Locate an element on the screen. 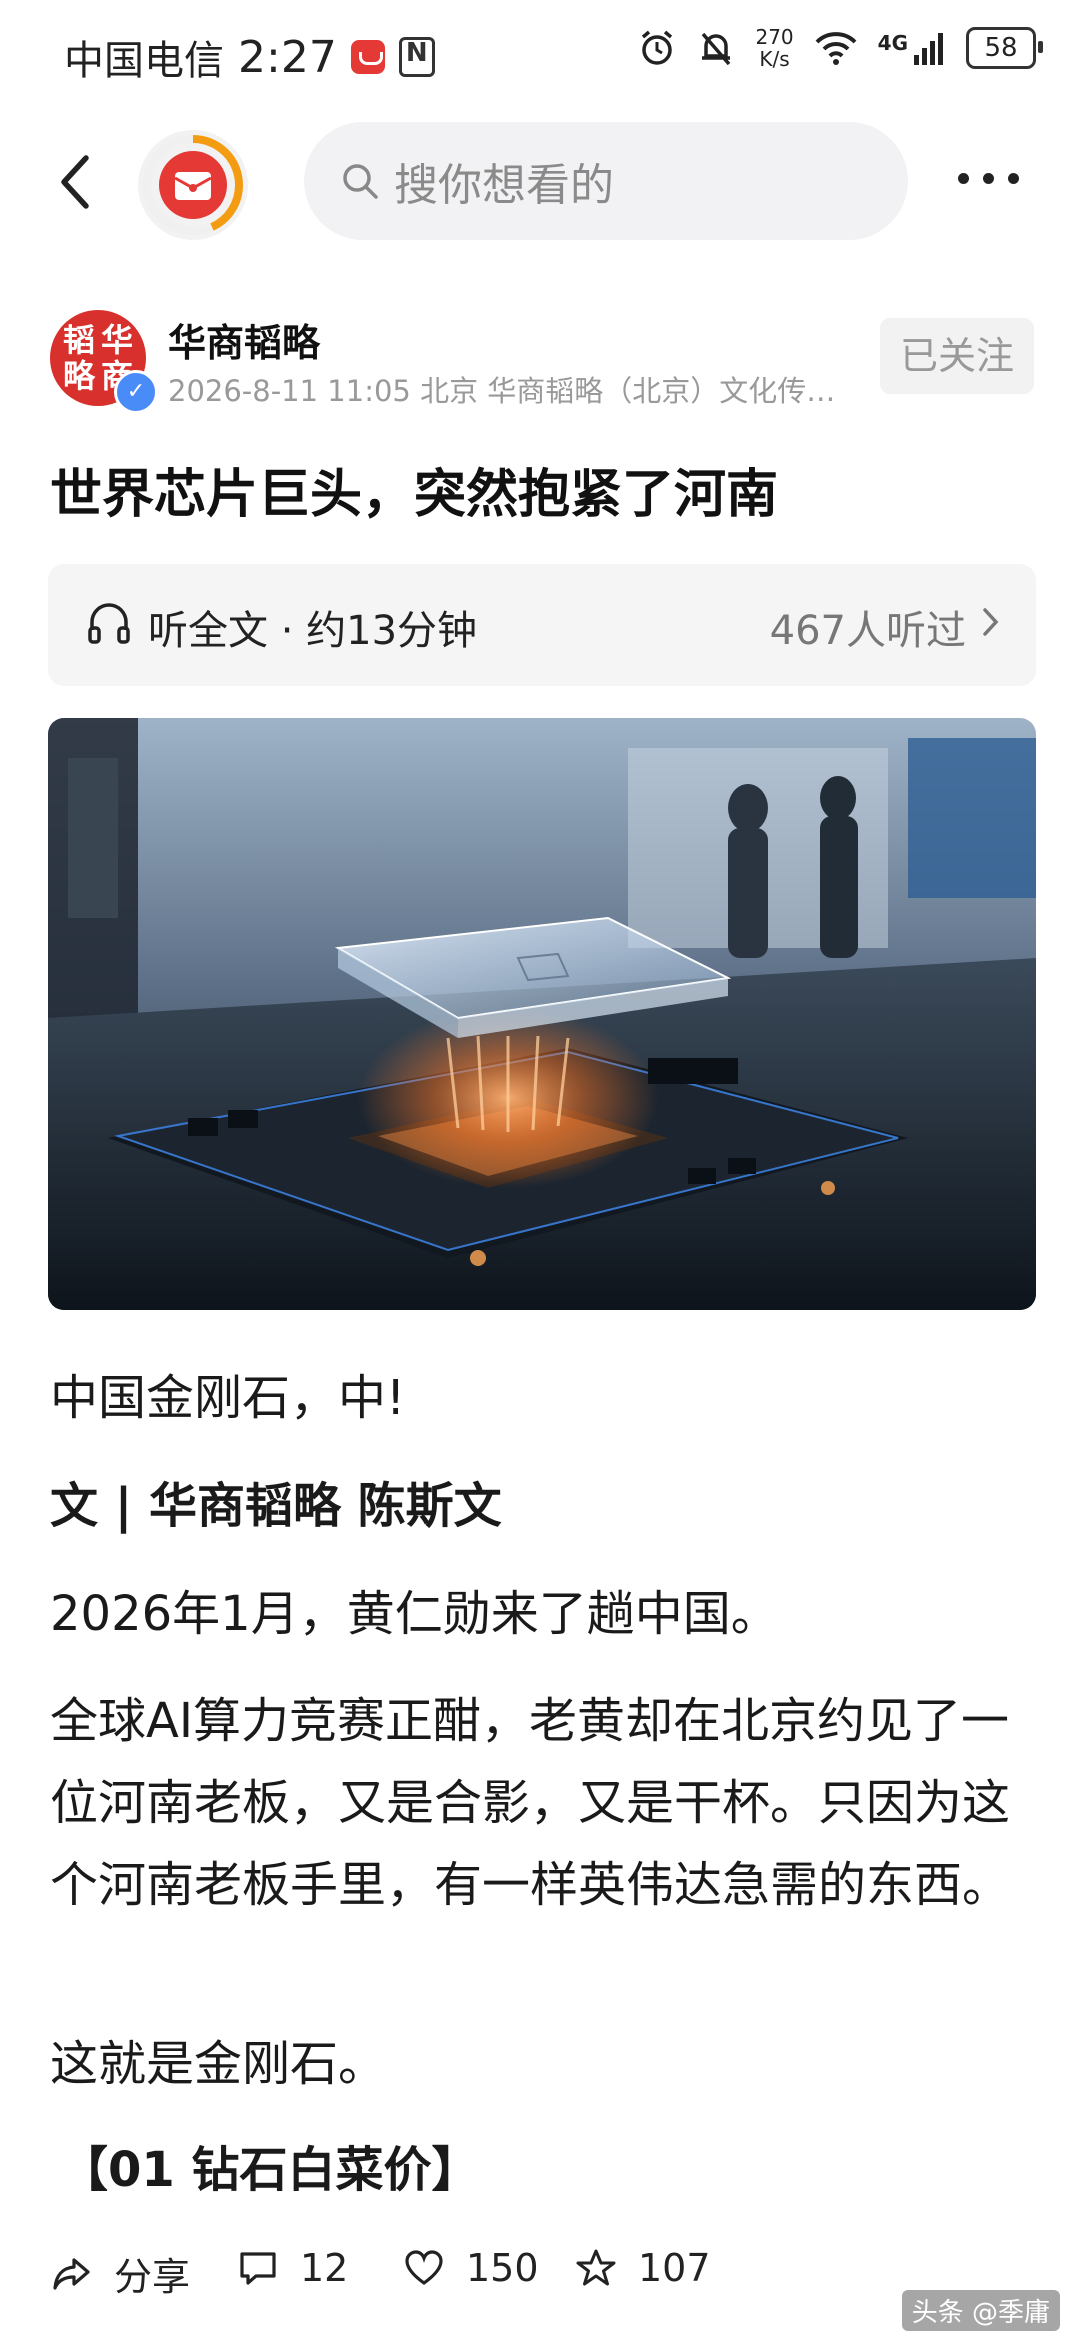  article-title: 世界芯片巨头，突然抱紧了河南 is located at coordinates (414, 495).